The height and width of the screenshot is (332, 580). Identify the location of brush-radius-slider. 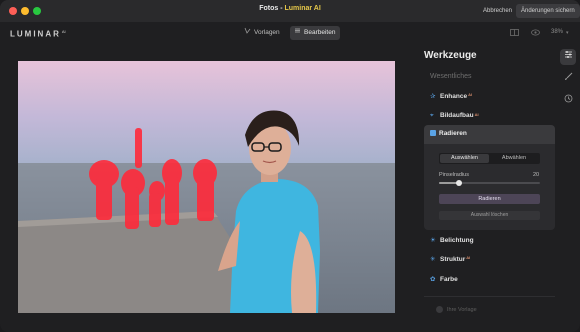
(489, 183).